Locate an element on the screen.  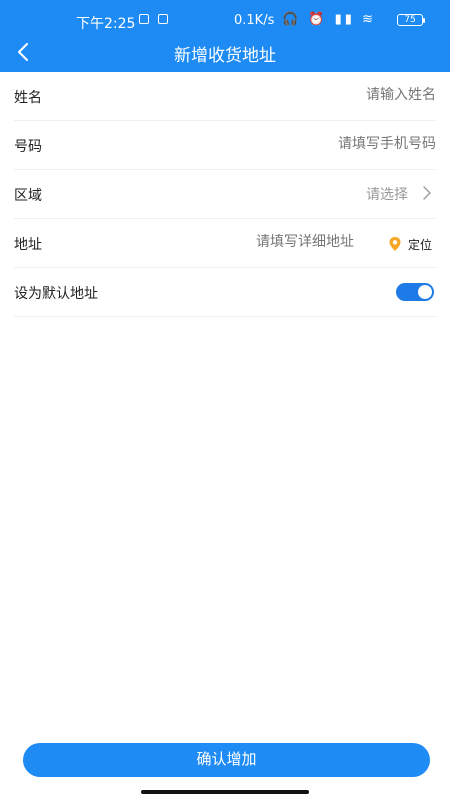
network-speed: 0.1K/s is located at coordinates (254, 20).